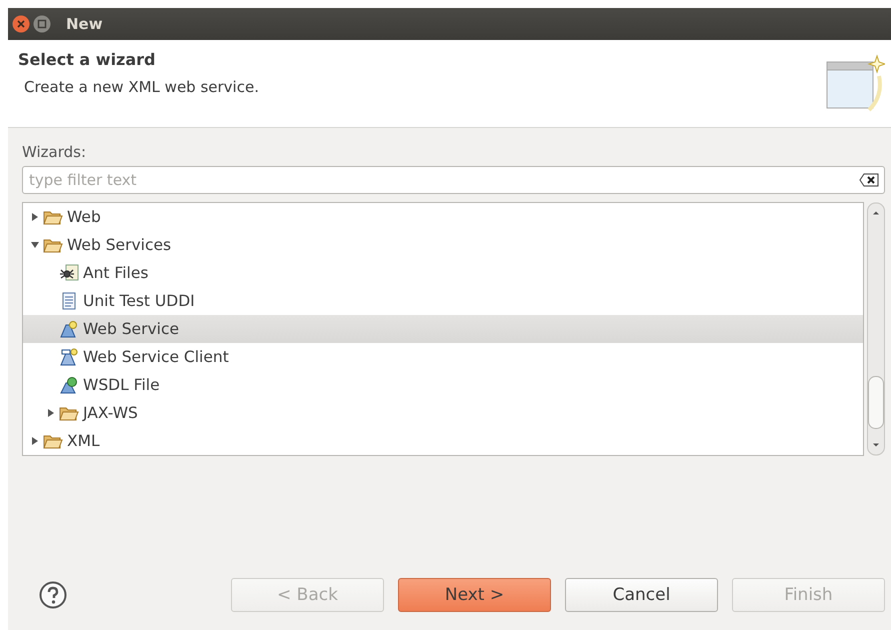 Image resolution: width=891 pixels, height=630 pixels. I want to click on tree-item: Web, so click(443, 217).